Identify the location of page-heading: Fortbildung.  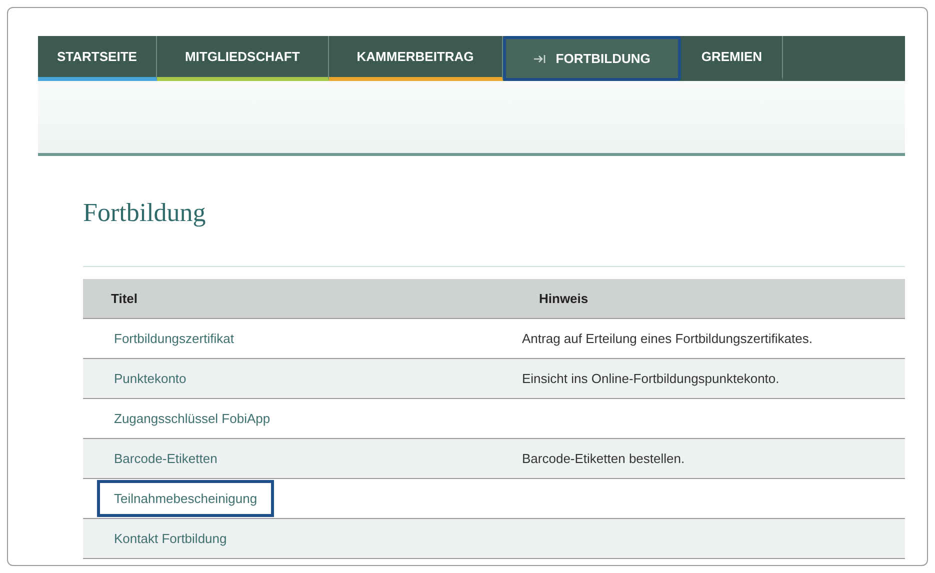
(145, 213).